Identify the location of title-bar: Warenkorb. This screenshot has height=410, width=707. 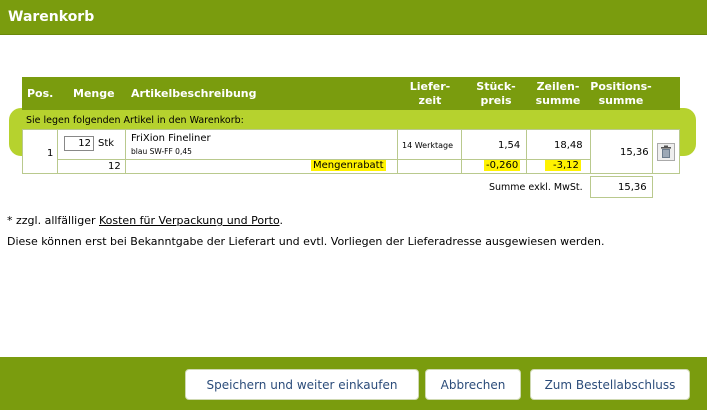
(353, 17).